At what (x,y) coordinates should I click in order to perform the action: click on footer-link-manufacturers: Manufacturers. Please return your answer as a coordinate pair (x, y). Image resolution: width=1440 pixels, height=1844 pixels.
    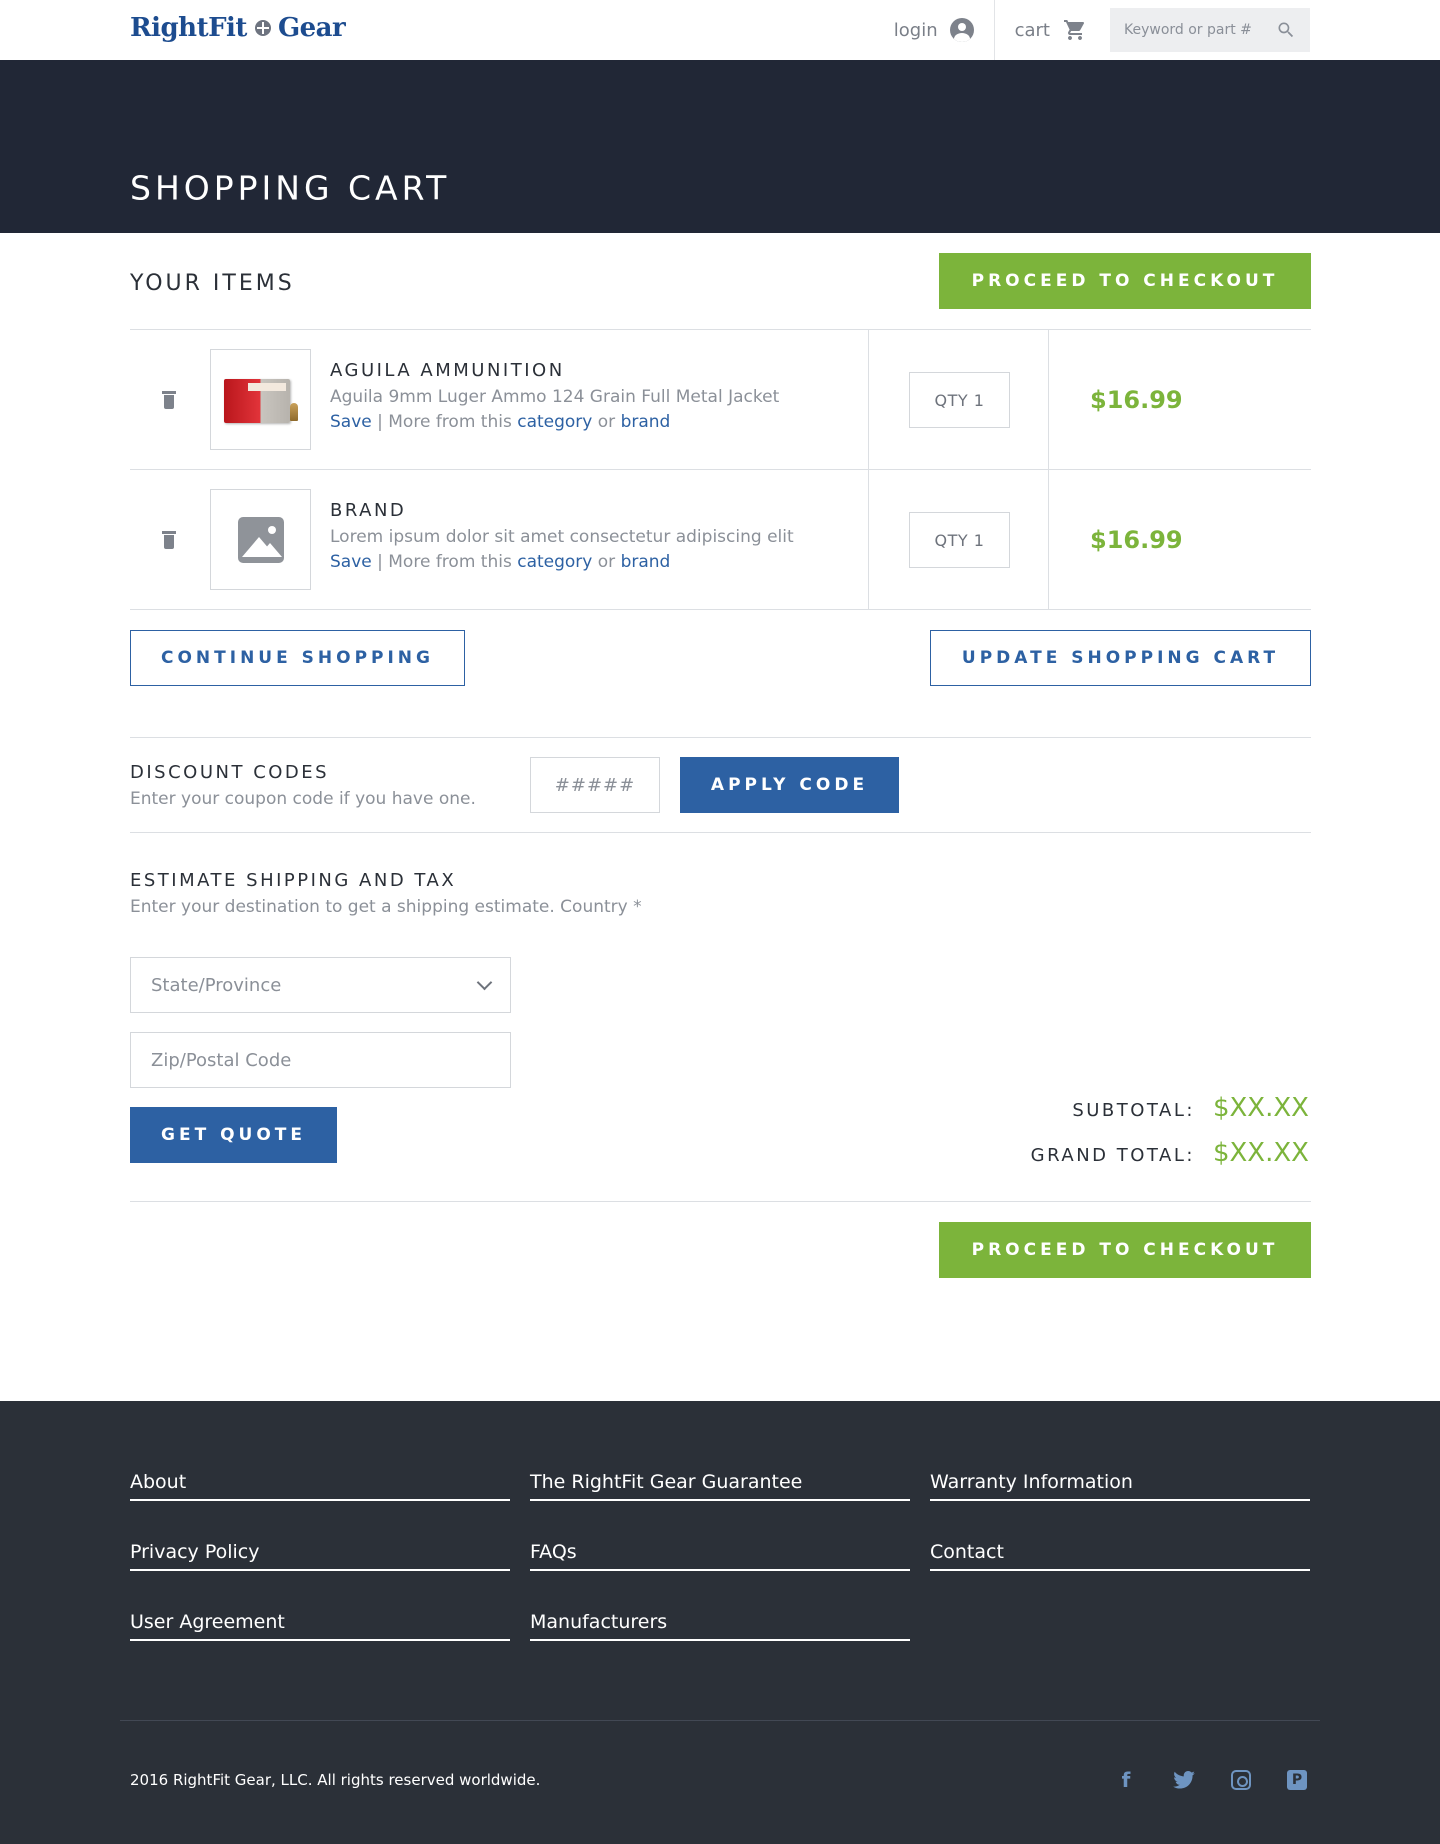
    Looking at the image, I should click on (720, 1626).